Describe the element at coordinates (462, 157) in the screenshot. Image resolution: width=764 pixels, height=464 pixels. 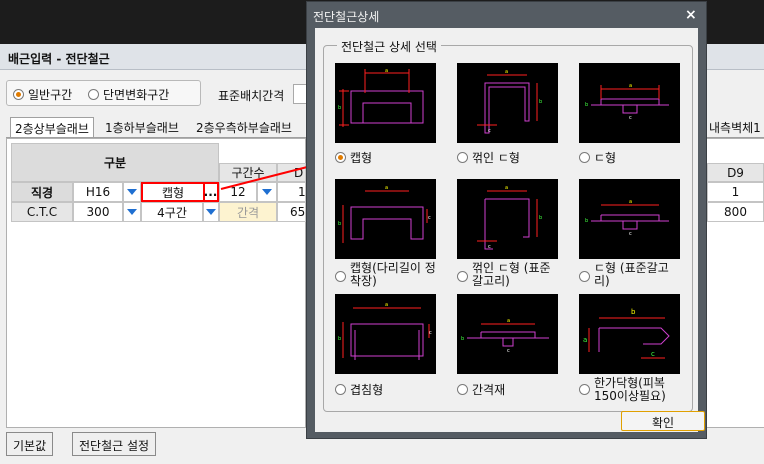
I see `radio-bent-c` at that location.